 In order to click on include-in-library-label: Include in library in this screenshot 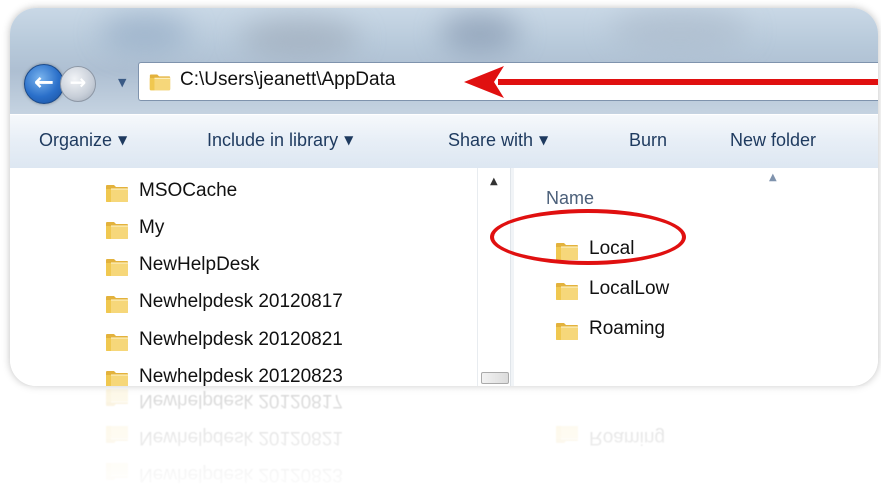, I will do `click(273, 140)`.